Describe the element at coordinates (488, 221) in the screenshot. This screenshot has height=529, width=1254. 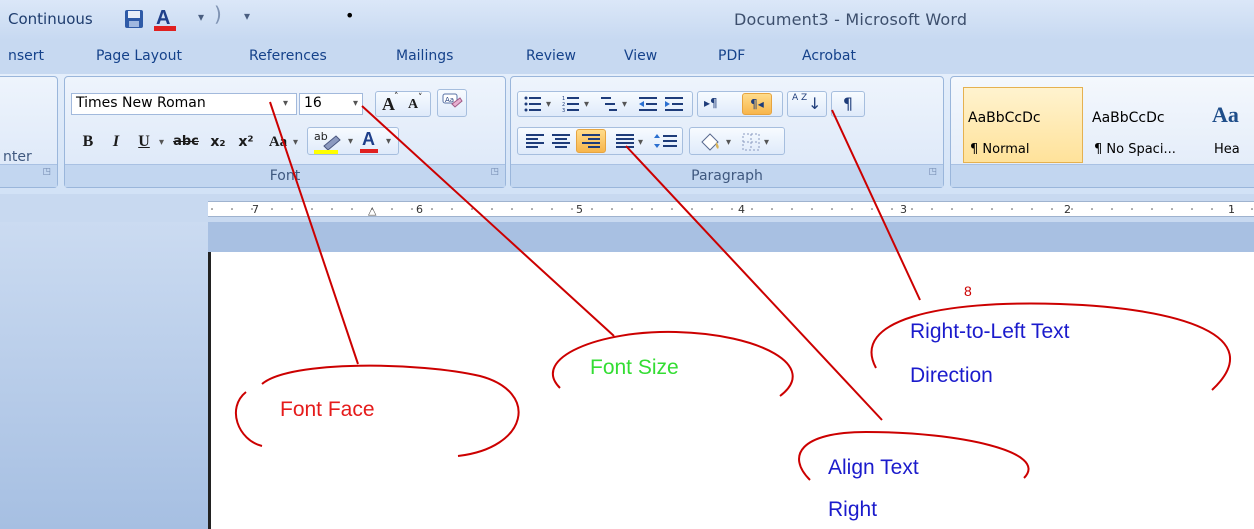
I see `arrow-font-size` at that location.